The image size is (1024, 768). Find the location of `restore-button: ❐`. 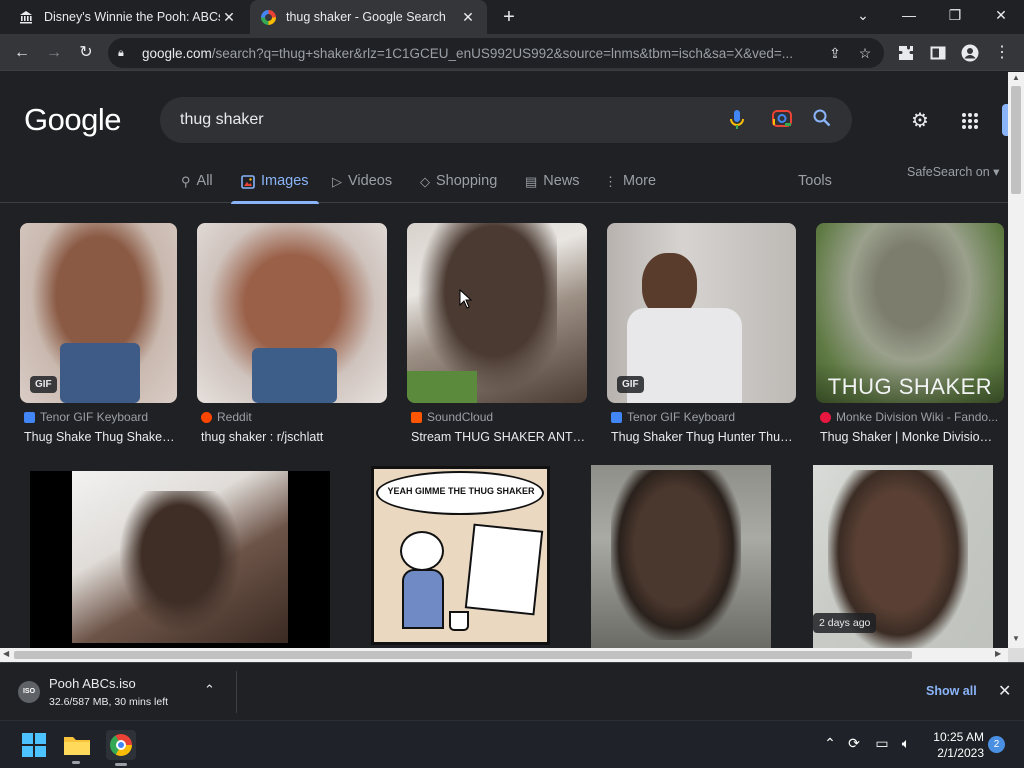

restore-button: ❐ is located at coordinates (955, 15).